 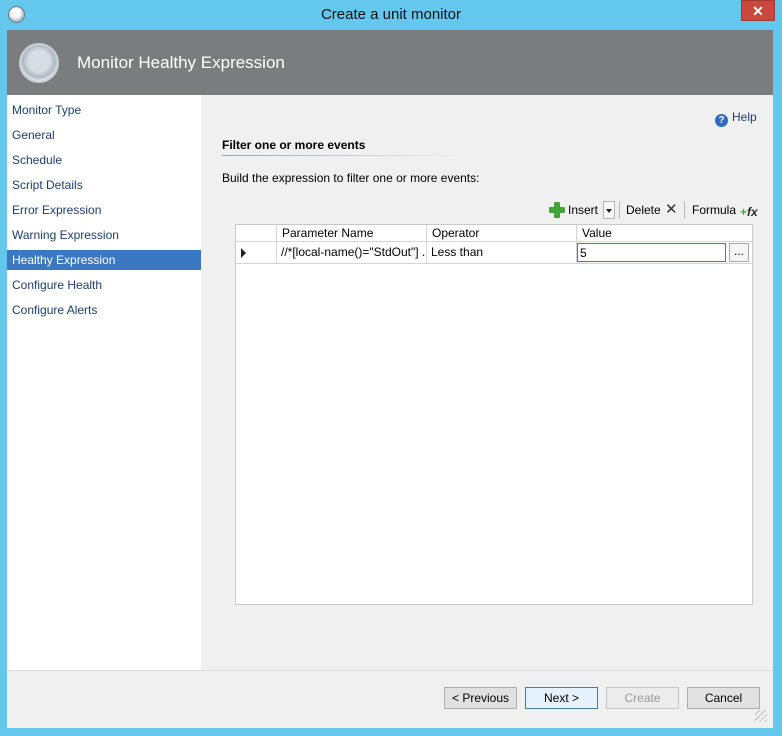 I want to click on close-button: ✕, so click(x=758, y=10).